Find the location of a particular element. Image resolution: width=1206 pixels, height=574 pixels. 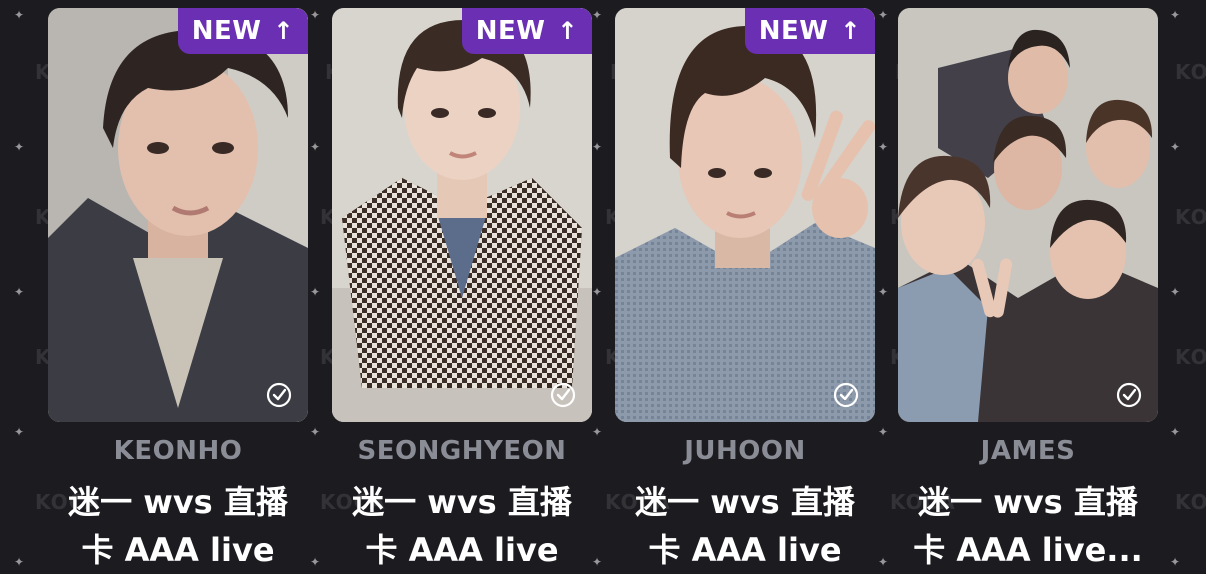

member-name: SEONGHYEON is located at coordinates (462, 451).